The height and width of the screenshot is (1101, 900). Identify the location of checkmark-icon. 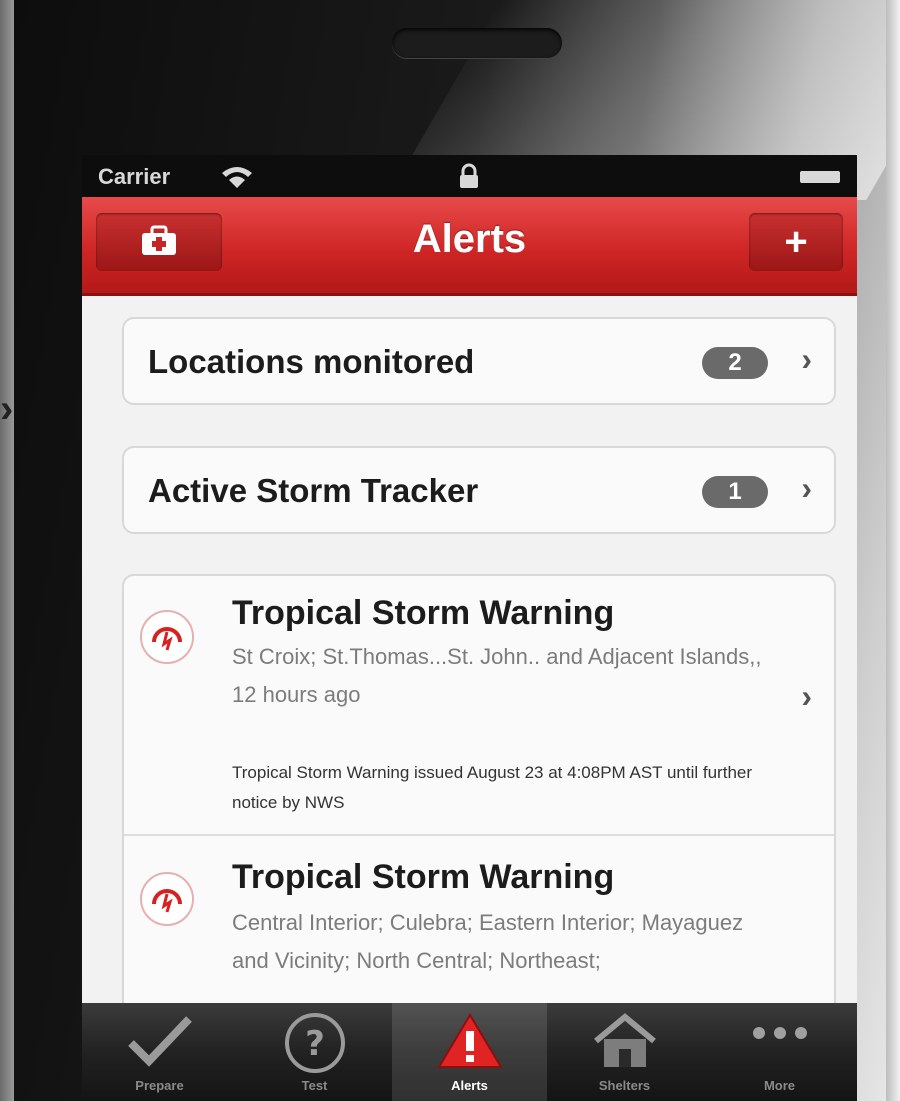
(159, 1041).